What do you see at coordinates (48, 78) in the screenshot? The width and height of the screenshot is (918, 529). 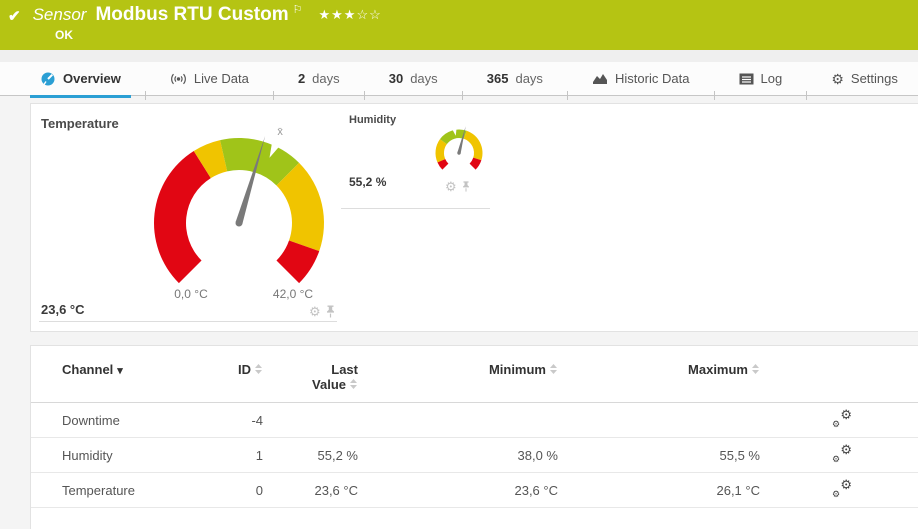 I see `gauge-icon` at bounding box center [48, 78].